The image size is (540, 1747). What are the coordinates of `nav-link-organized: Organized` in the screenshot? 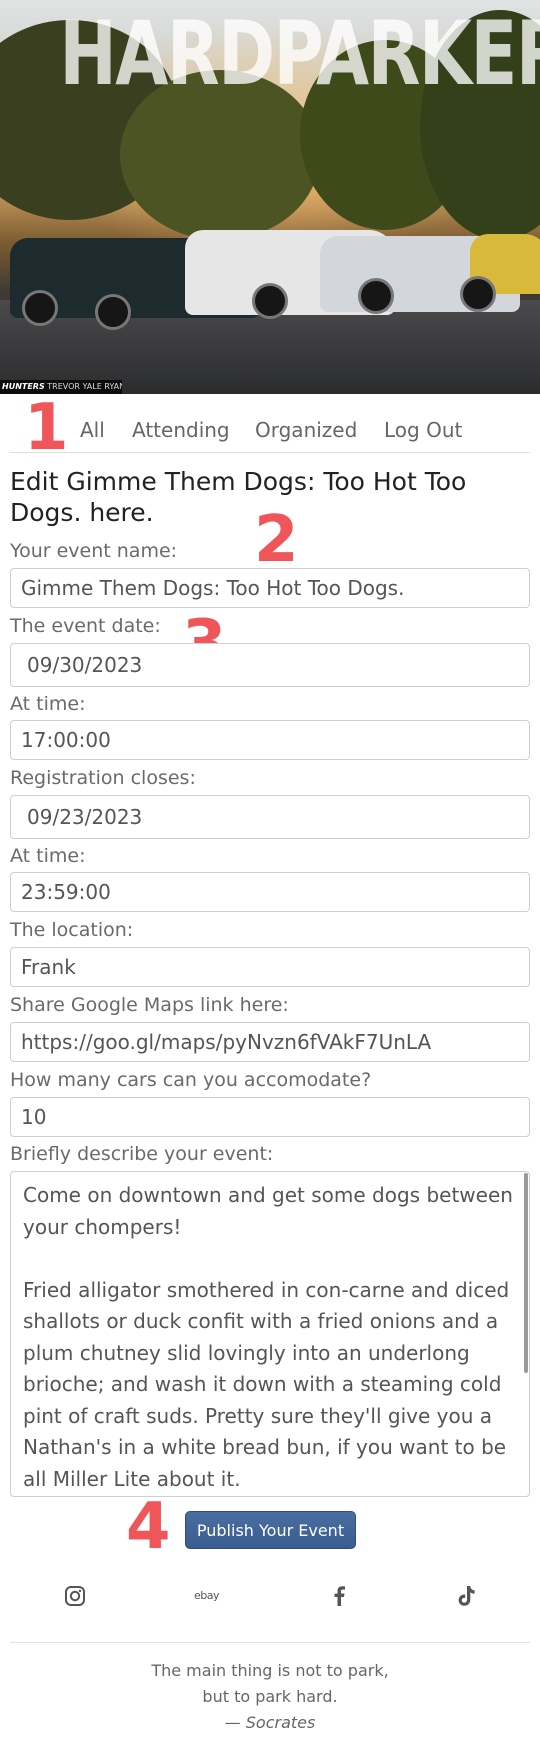 It's located at (306, 430).